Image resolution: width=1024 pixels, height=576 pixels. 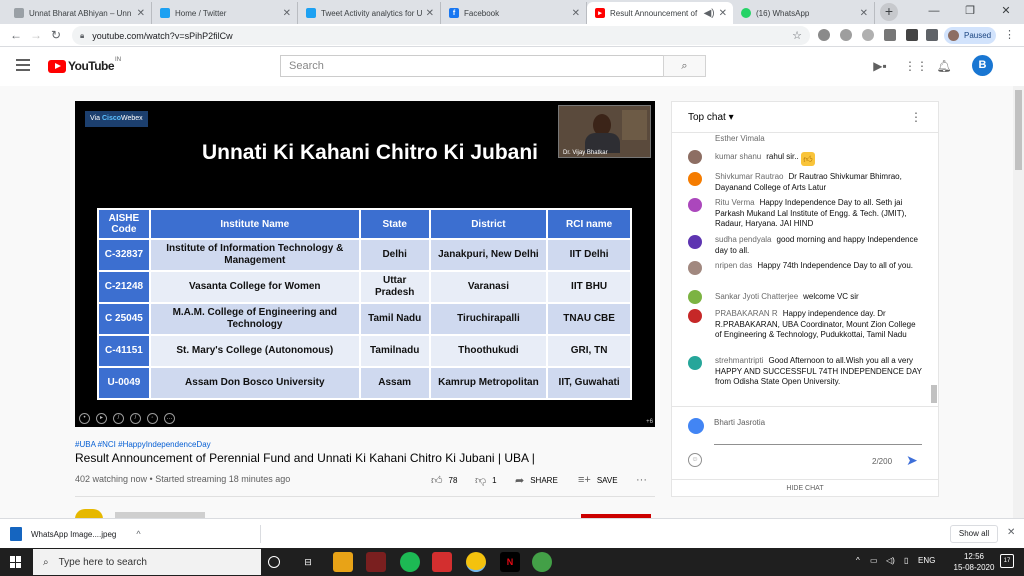 I want to click on chat-menu-icon: ⋮, so click(x=916, y=117).